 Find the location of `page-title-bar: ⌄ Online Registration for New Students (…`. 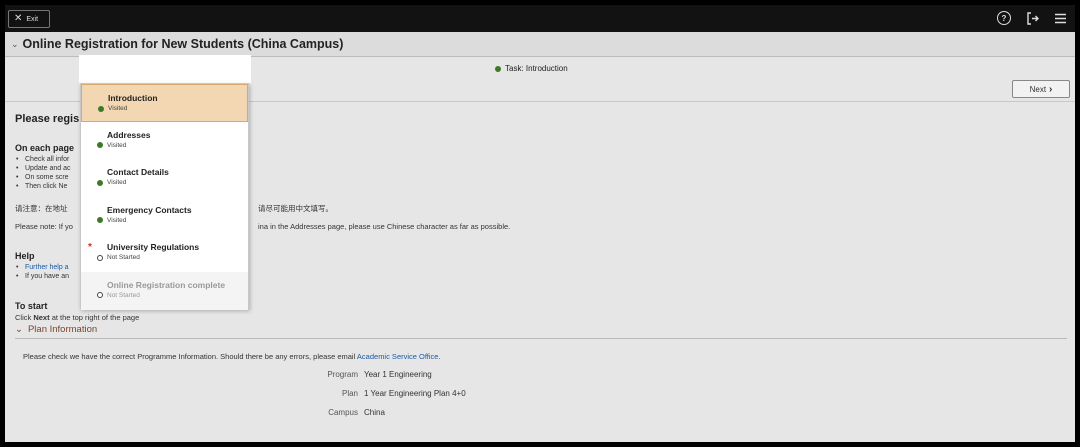

page-title-bar: ⌄ Online Registration for New Students (… is located at coordinates (540, 44).